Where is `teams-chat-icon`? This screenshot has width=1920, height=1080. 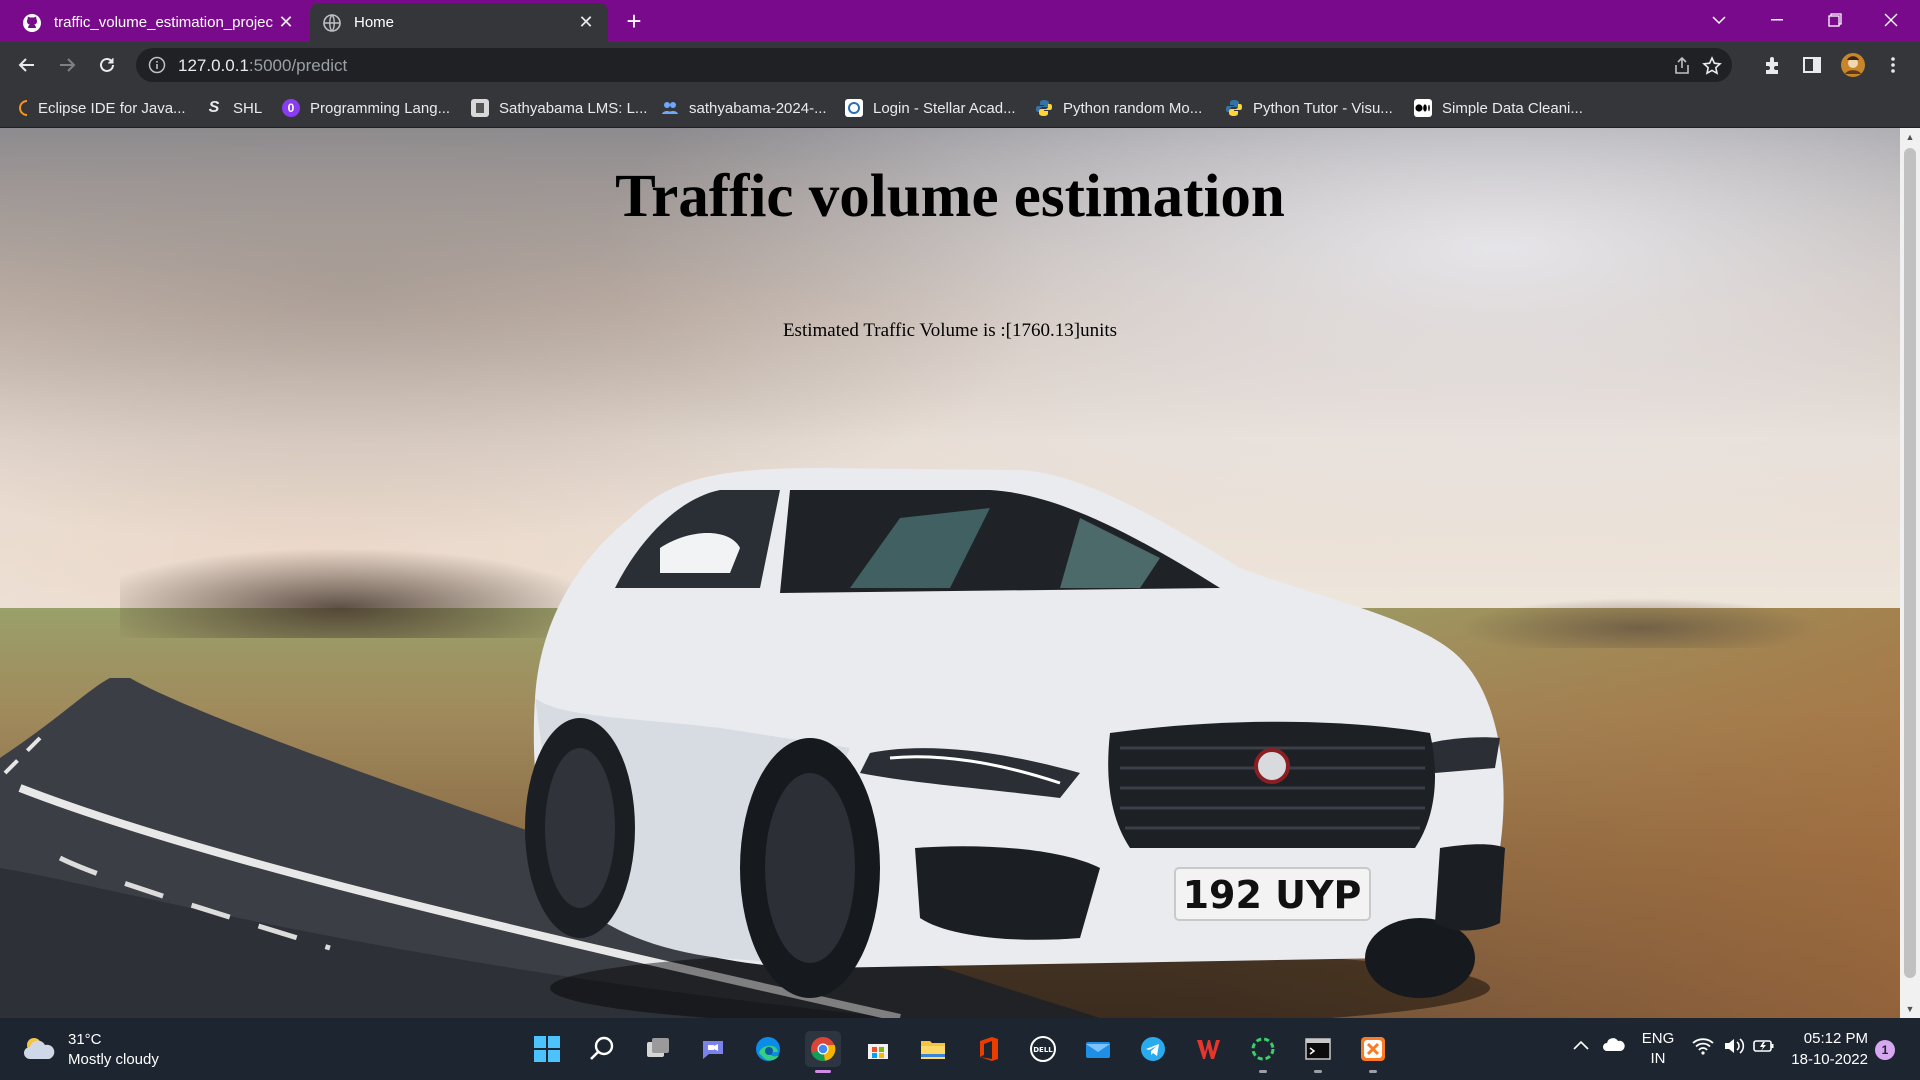
teams-chat-icon is located at coordinates (713, 1049).